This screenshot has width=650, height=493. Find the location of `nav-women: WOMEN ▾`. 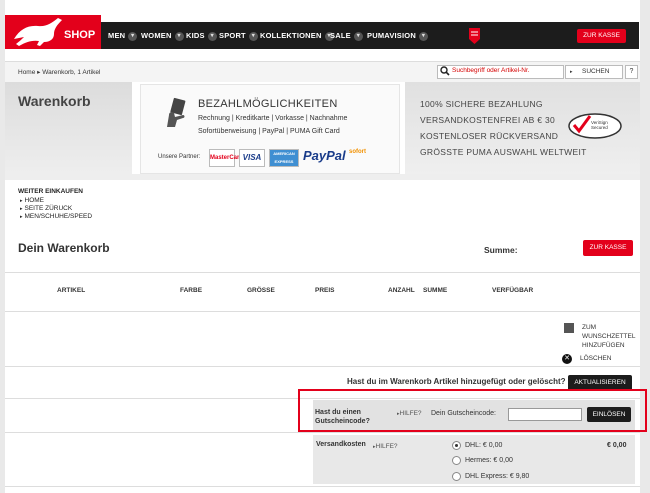

nav-women: WOMEN ▾ is located at coordinates (162, 36).